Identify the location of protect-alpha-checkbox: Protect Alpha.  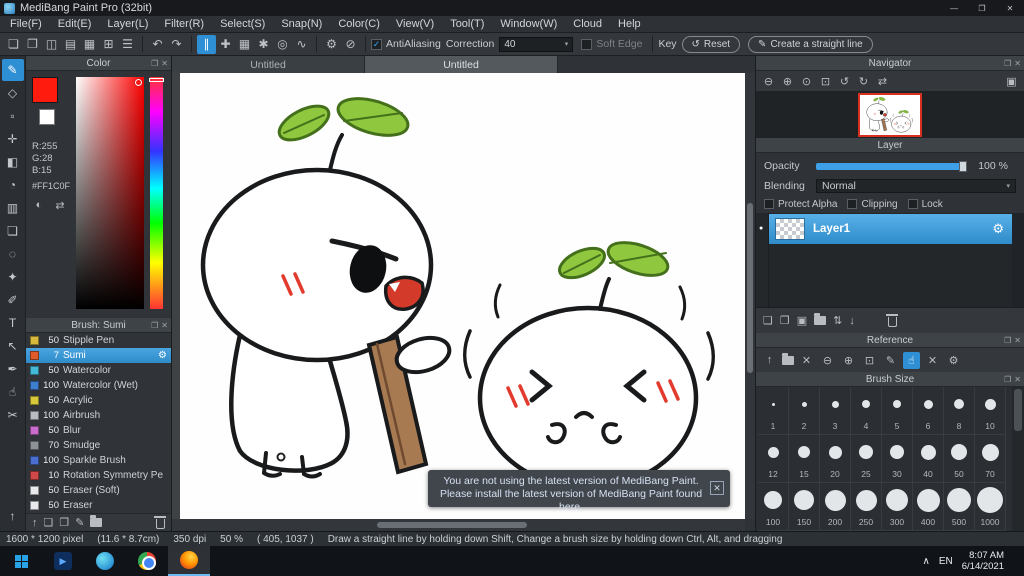
(800, 204).